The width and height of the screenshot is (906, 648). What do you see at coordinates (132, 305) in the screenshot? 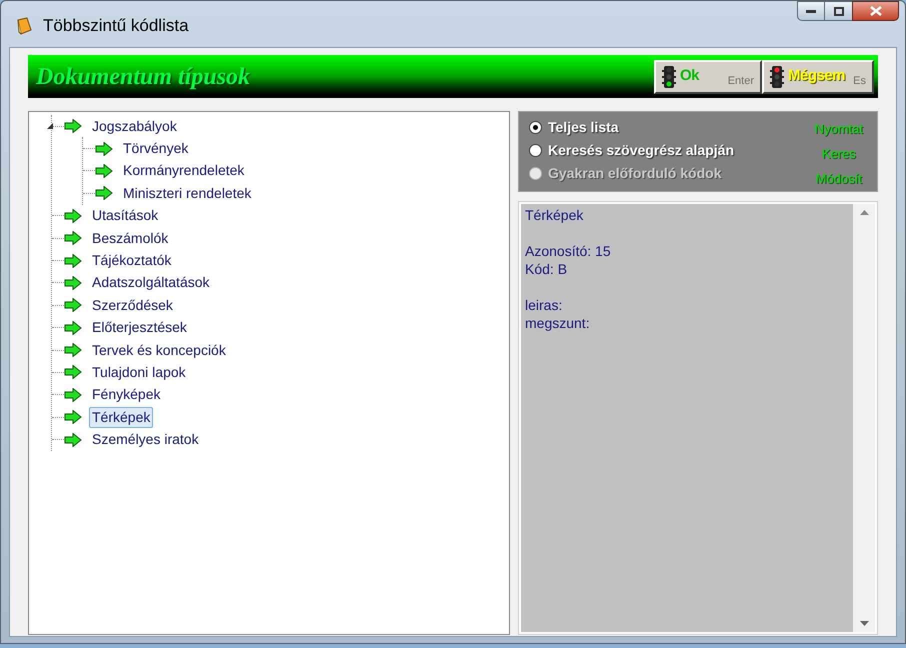
I see `tree-item: Szerződések` at bounding box center [132, 305].